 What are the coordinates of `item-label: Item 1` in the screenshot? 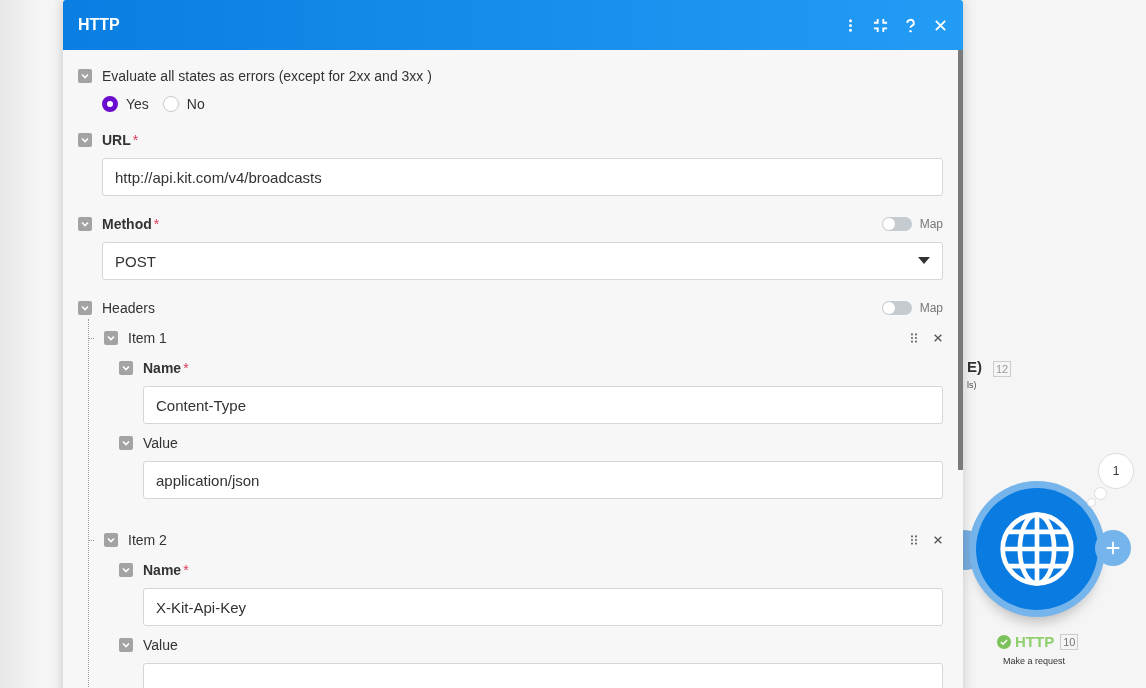 It's located at (147, 338).